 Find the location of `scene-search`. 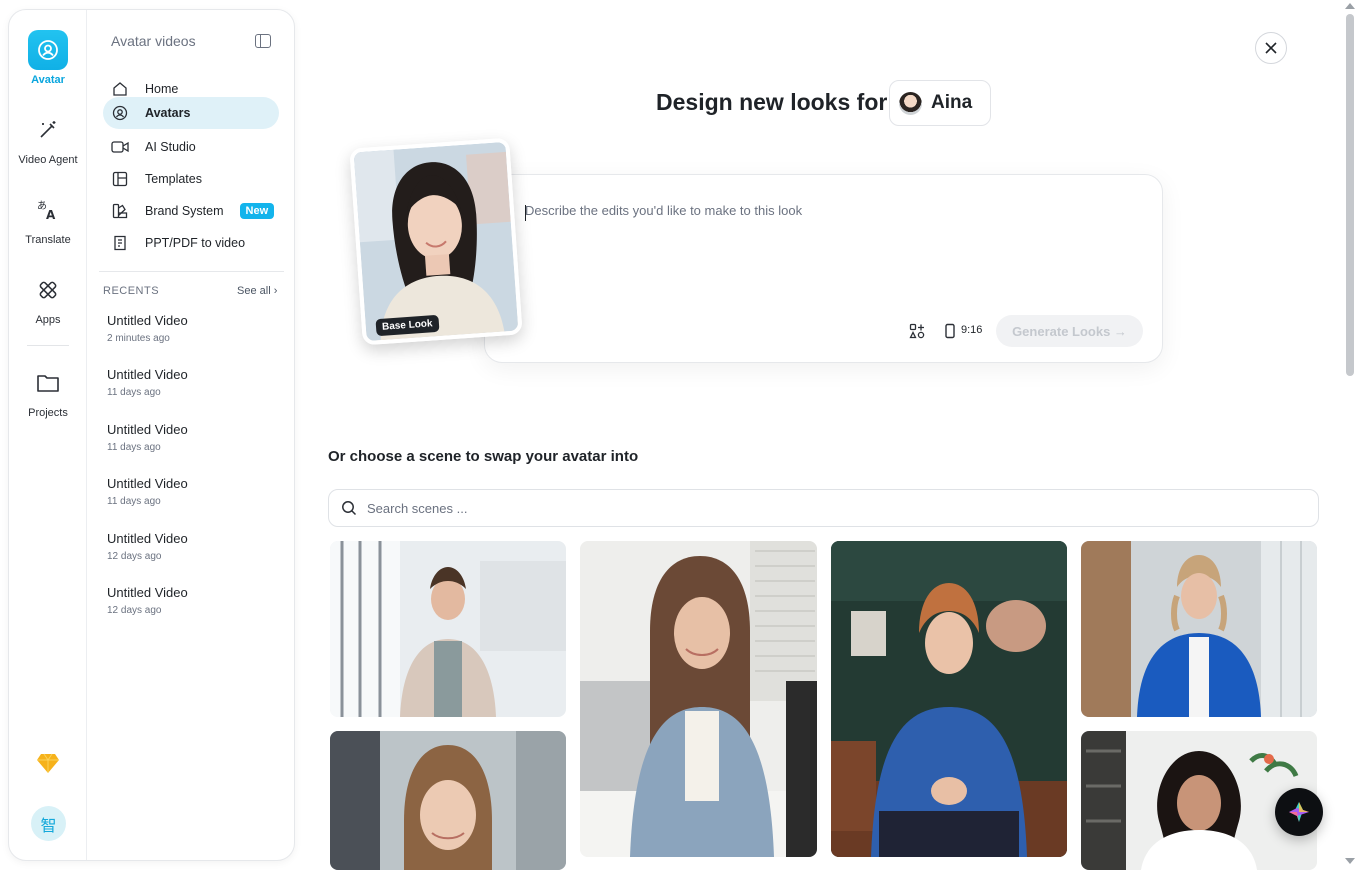

scene-search is located at coordinates (823, 508).